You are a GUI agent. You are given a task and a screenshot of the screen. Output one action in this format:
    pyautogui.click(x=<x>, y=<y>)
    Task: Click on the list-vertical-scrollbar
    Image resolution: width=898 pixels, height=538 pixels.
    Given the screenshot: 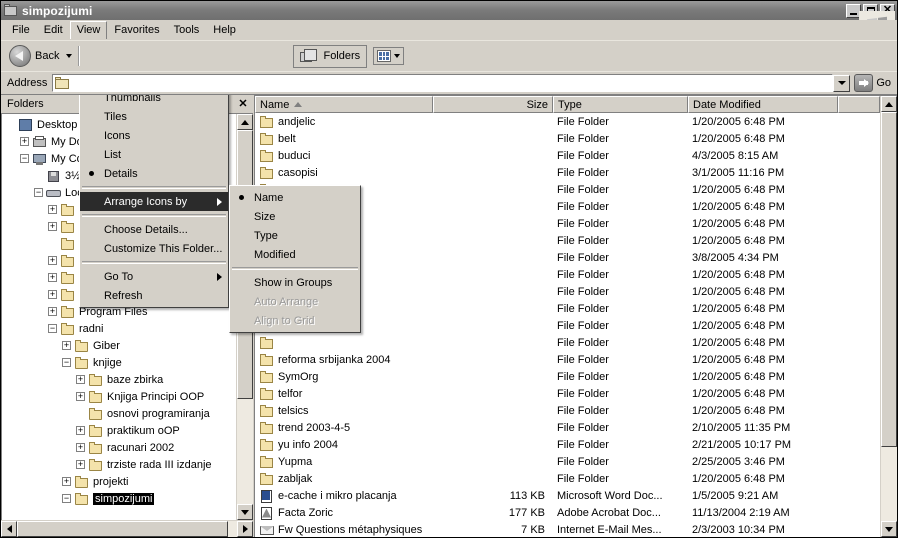 What is the action you would take?
    pyautogui.click(x=888, y=316)
    